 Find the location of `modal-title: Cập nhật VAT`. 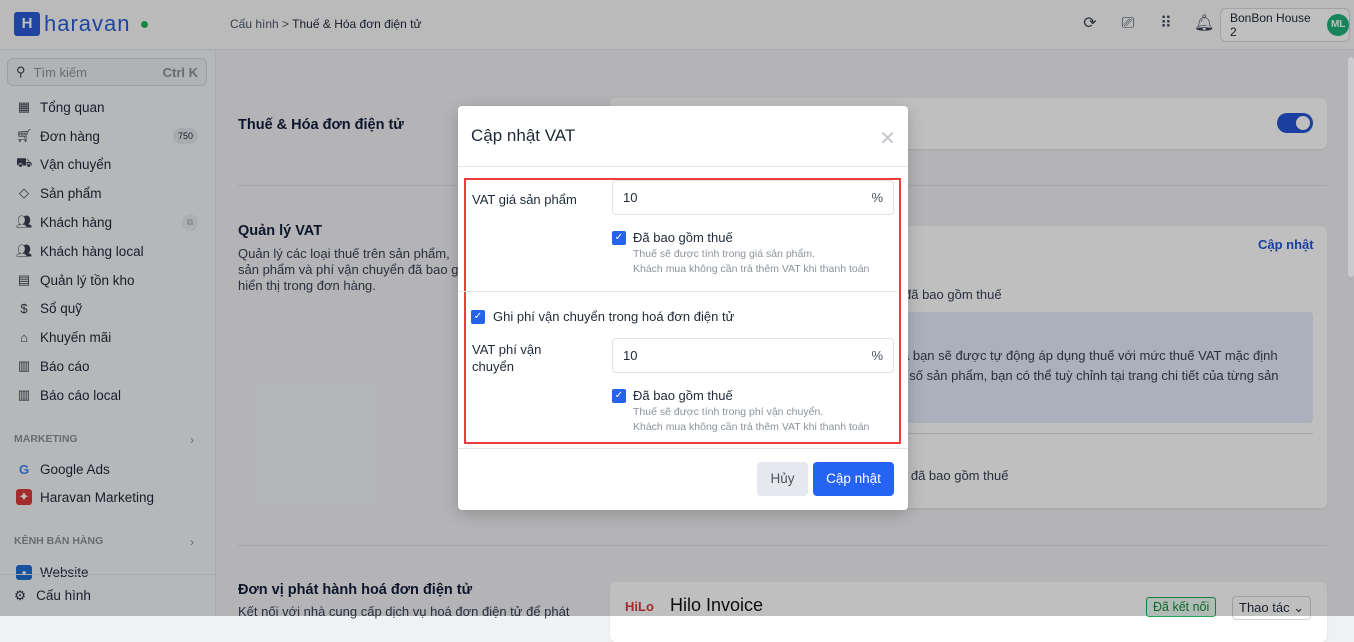

modal-title: Cập nhật VAT is located at coordinates (523, 135).